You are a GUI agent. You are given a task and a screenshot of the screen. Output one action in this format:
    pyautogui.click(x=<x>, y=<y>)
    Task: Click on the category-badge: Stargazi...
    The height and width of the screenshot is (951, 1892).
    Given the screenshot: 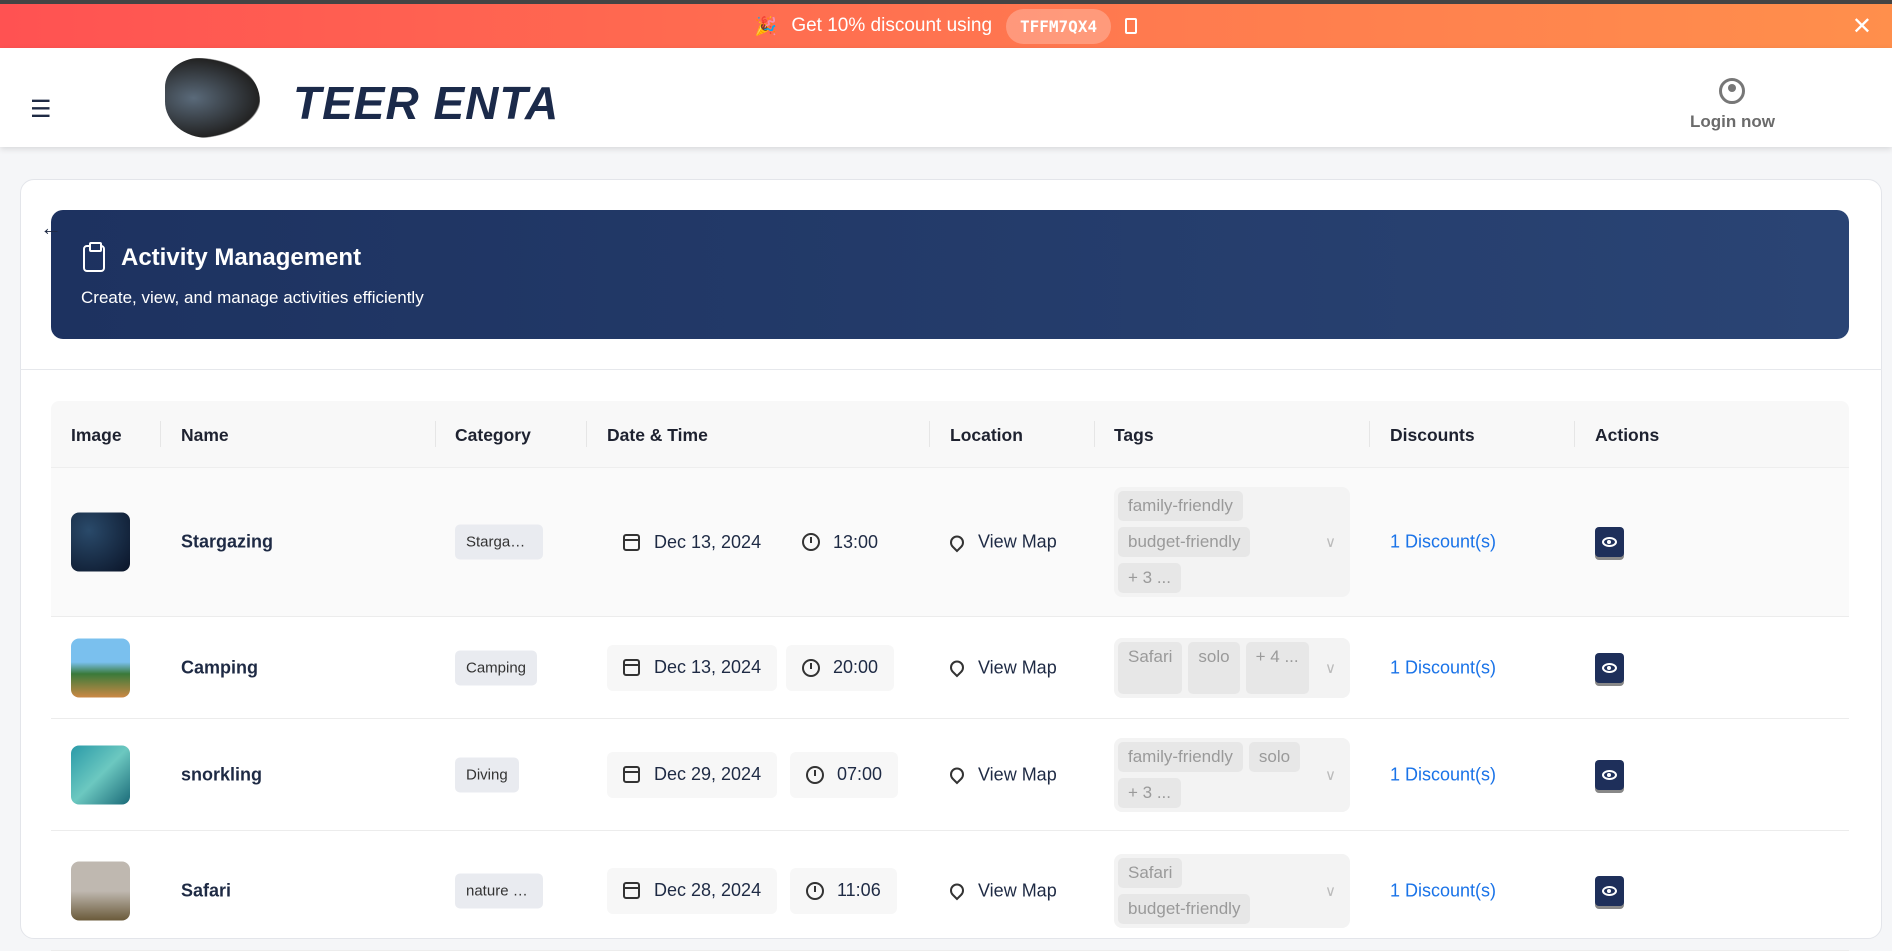 What is the action you would take?
    pyautogui.click(x=499, y=542)
    